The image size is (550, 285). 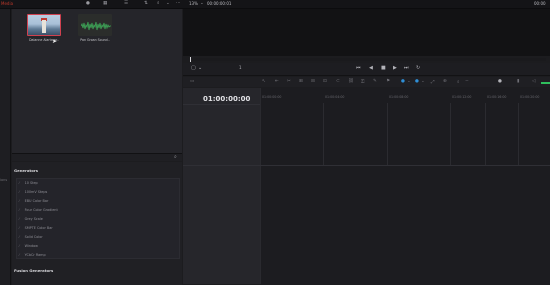 I want to click on overwrite-icon: ⊟, so click(x=313, y=81).